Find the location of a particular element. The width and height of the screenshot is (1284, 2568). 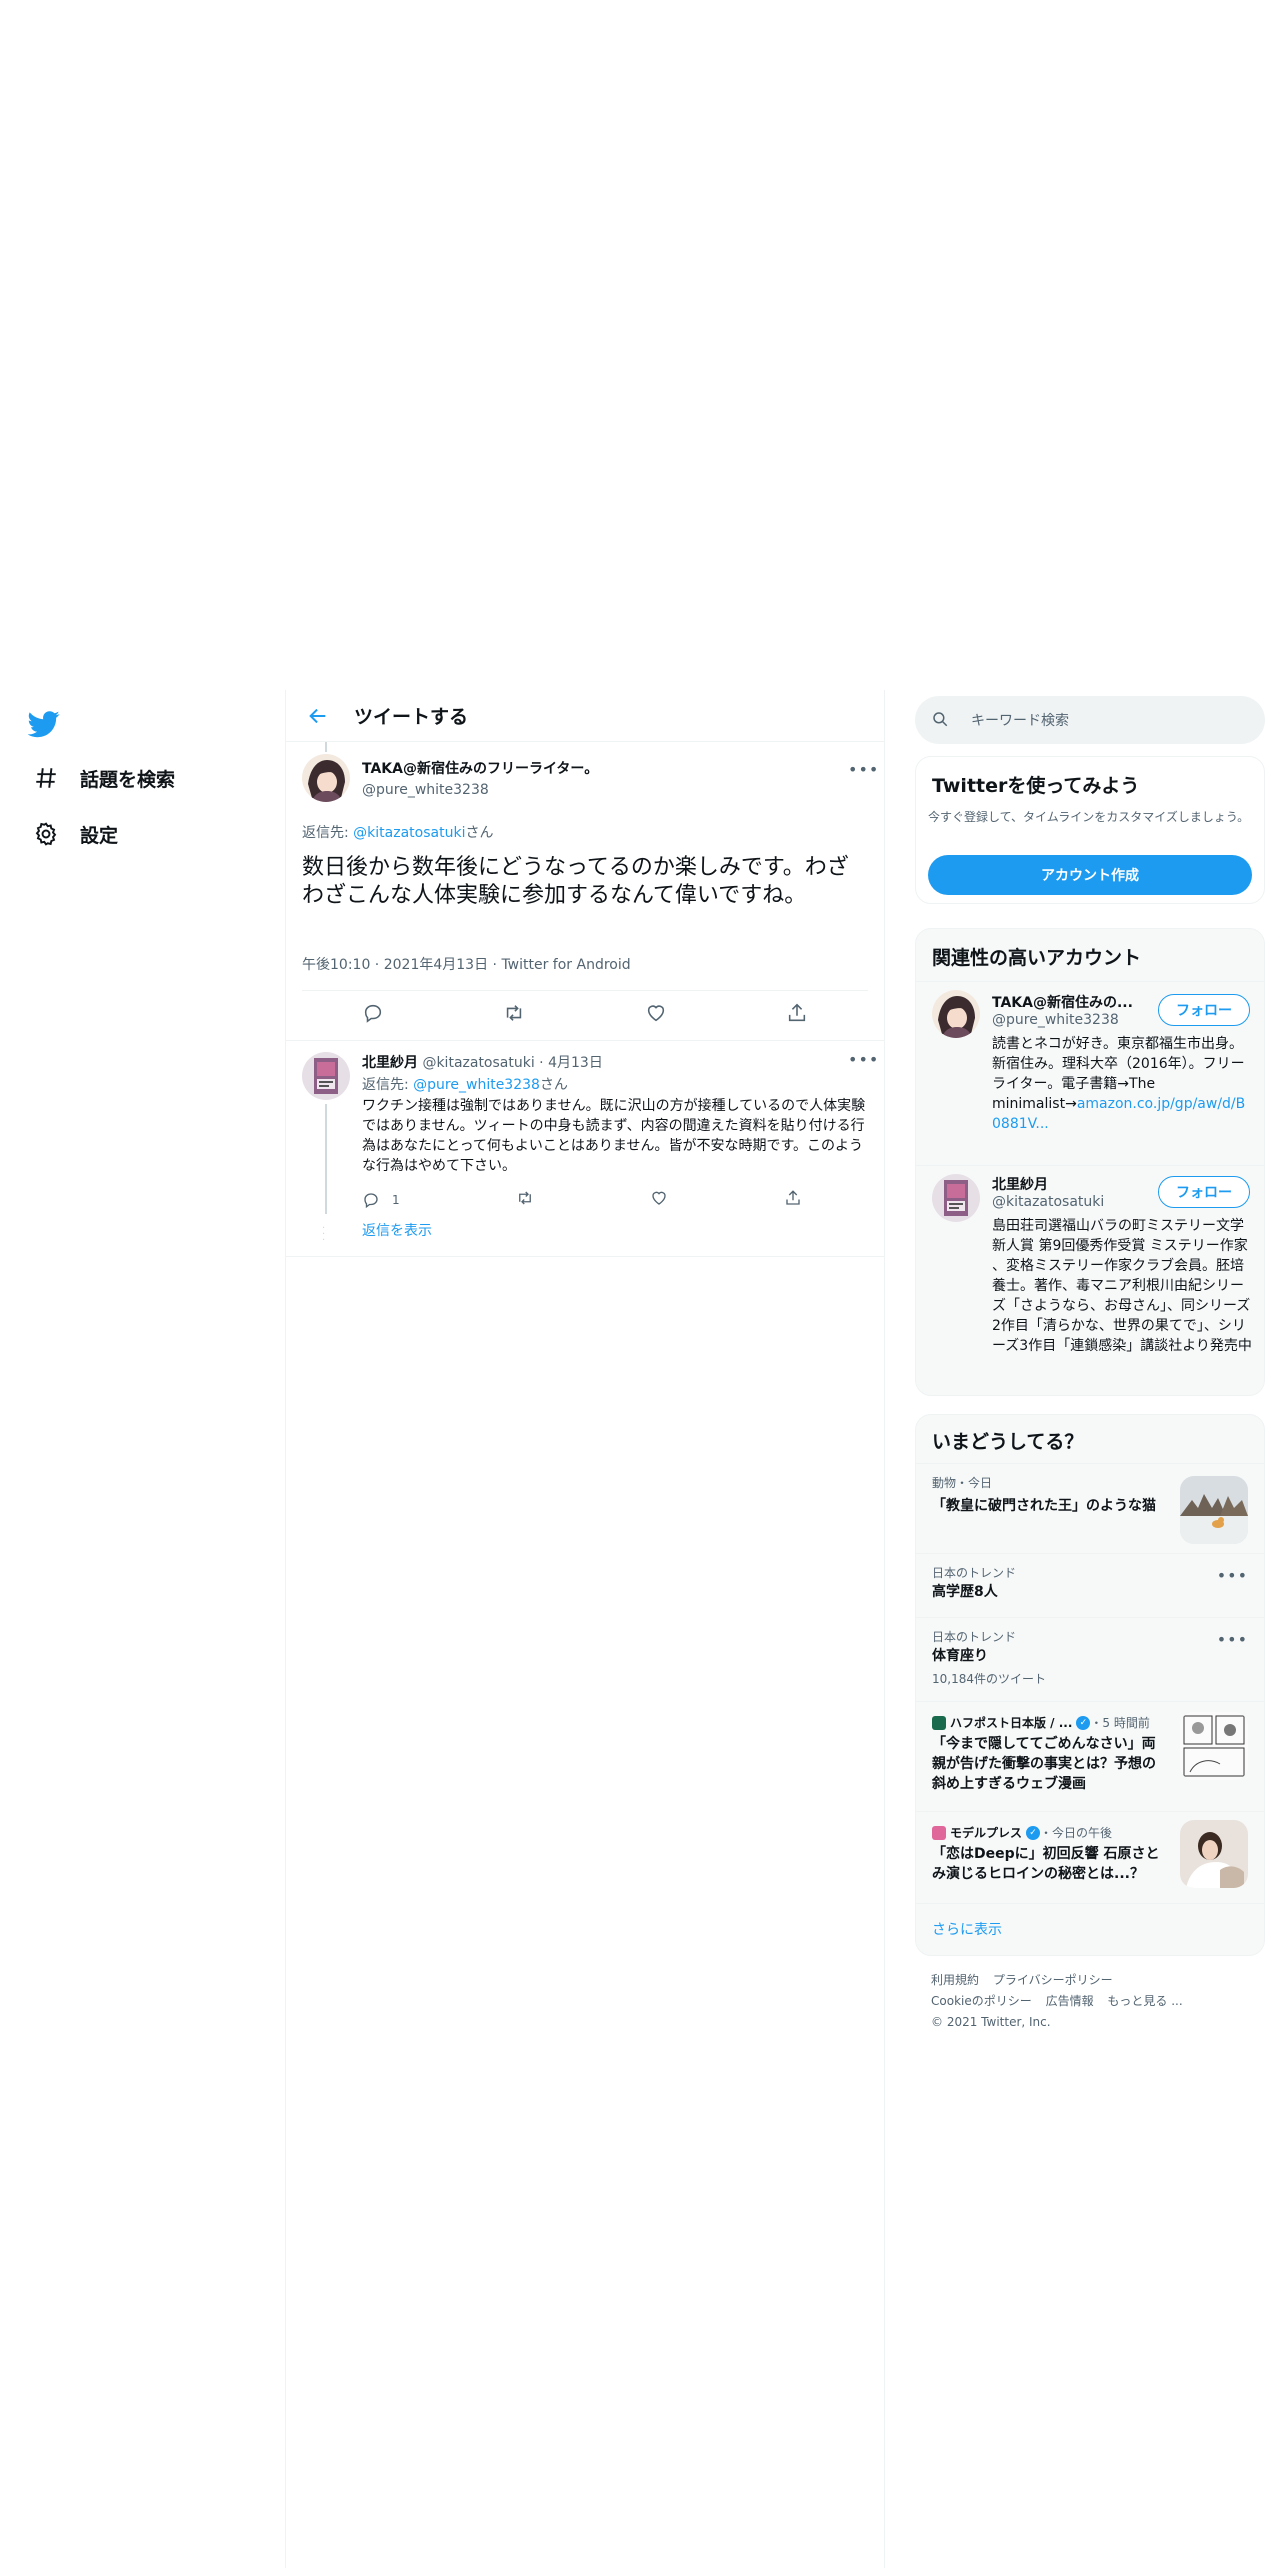

tweet-date: 4月13日 is located at coordinates (575, 1063).